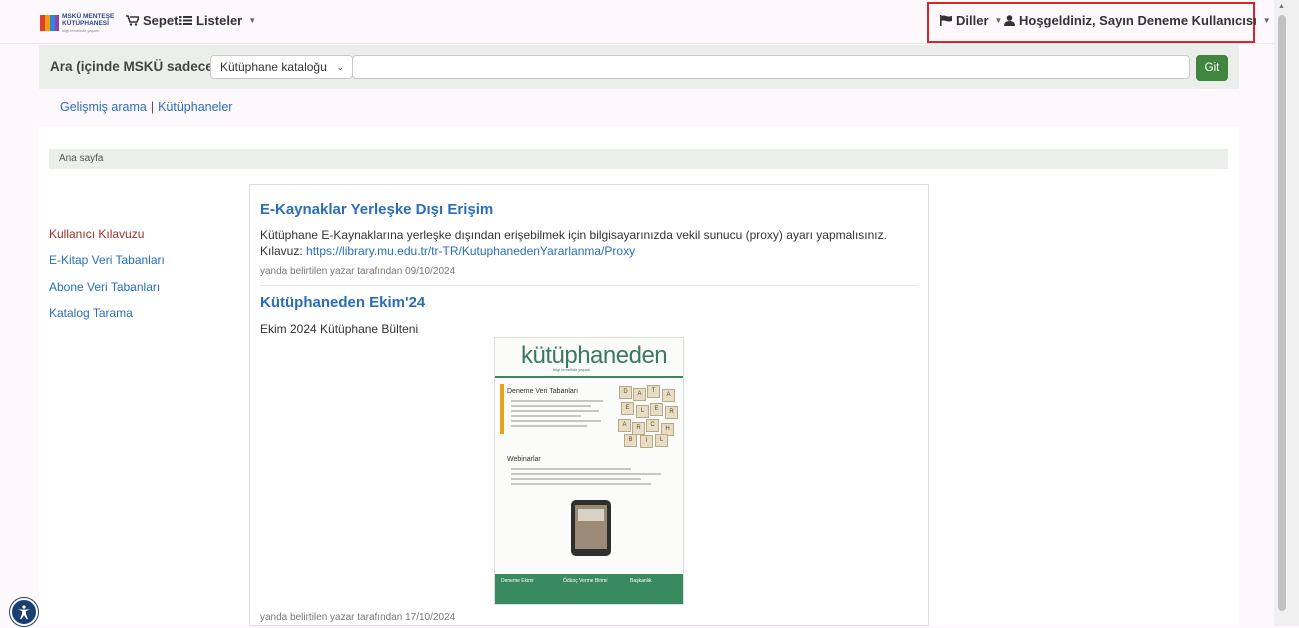 The width and height of the screenshot is (1299, 628). Describe the element at coordinates (1009, 20) in the screenshot. I see `user-icon` at that location.